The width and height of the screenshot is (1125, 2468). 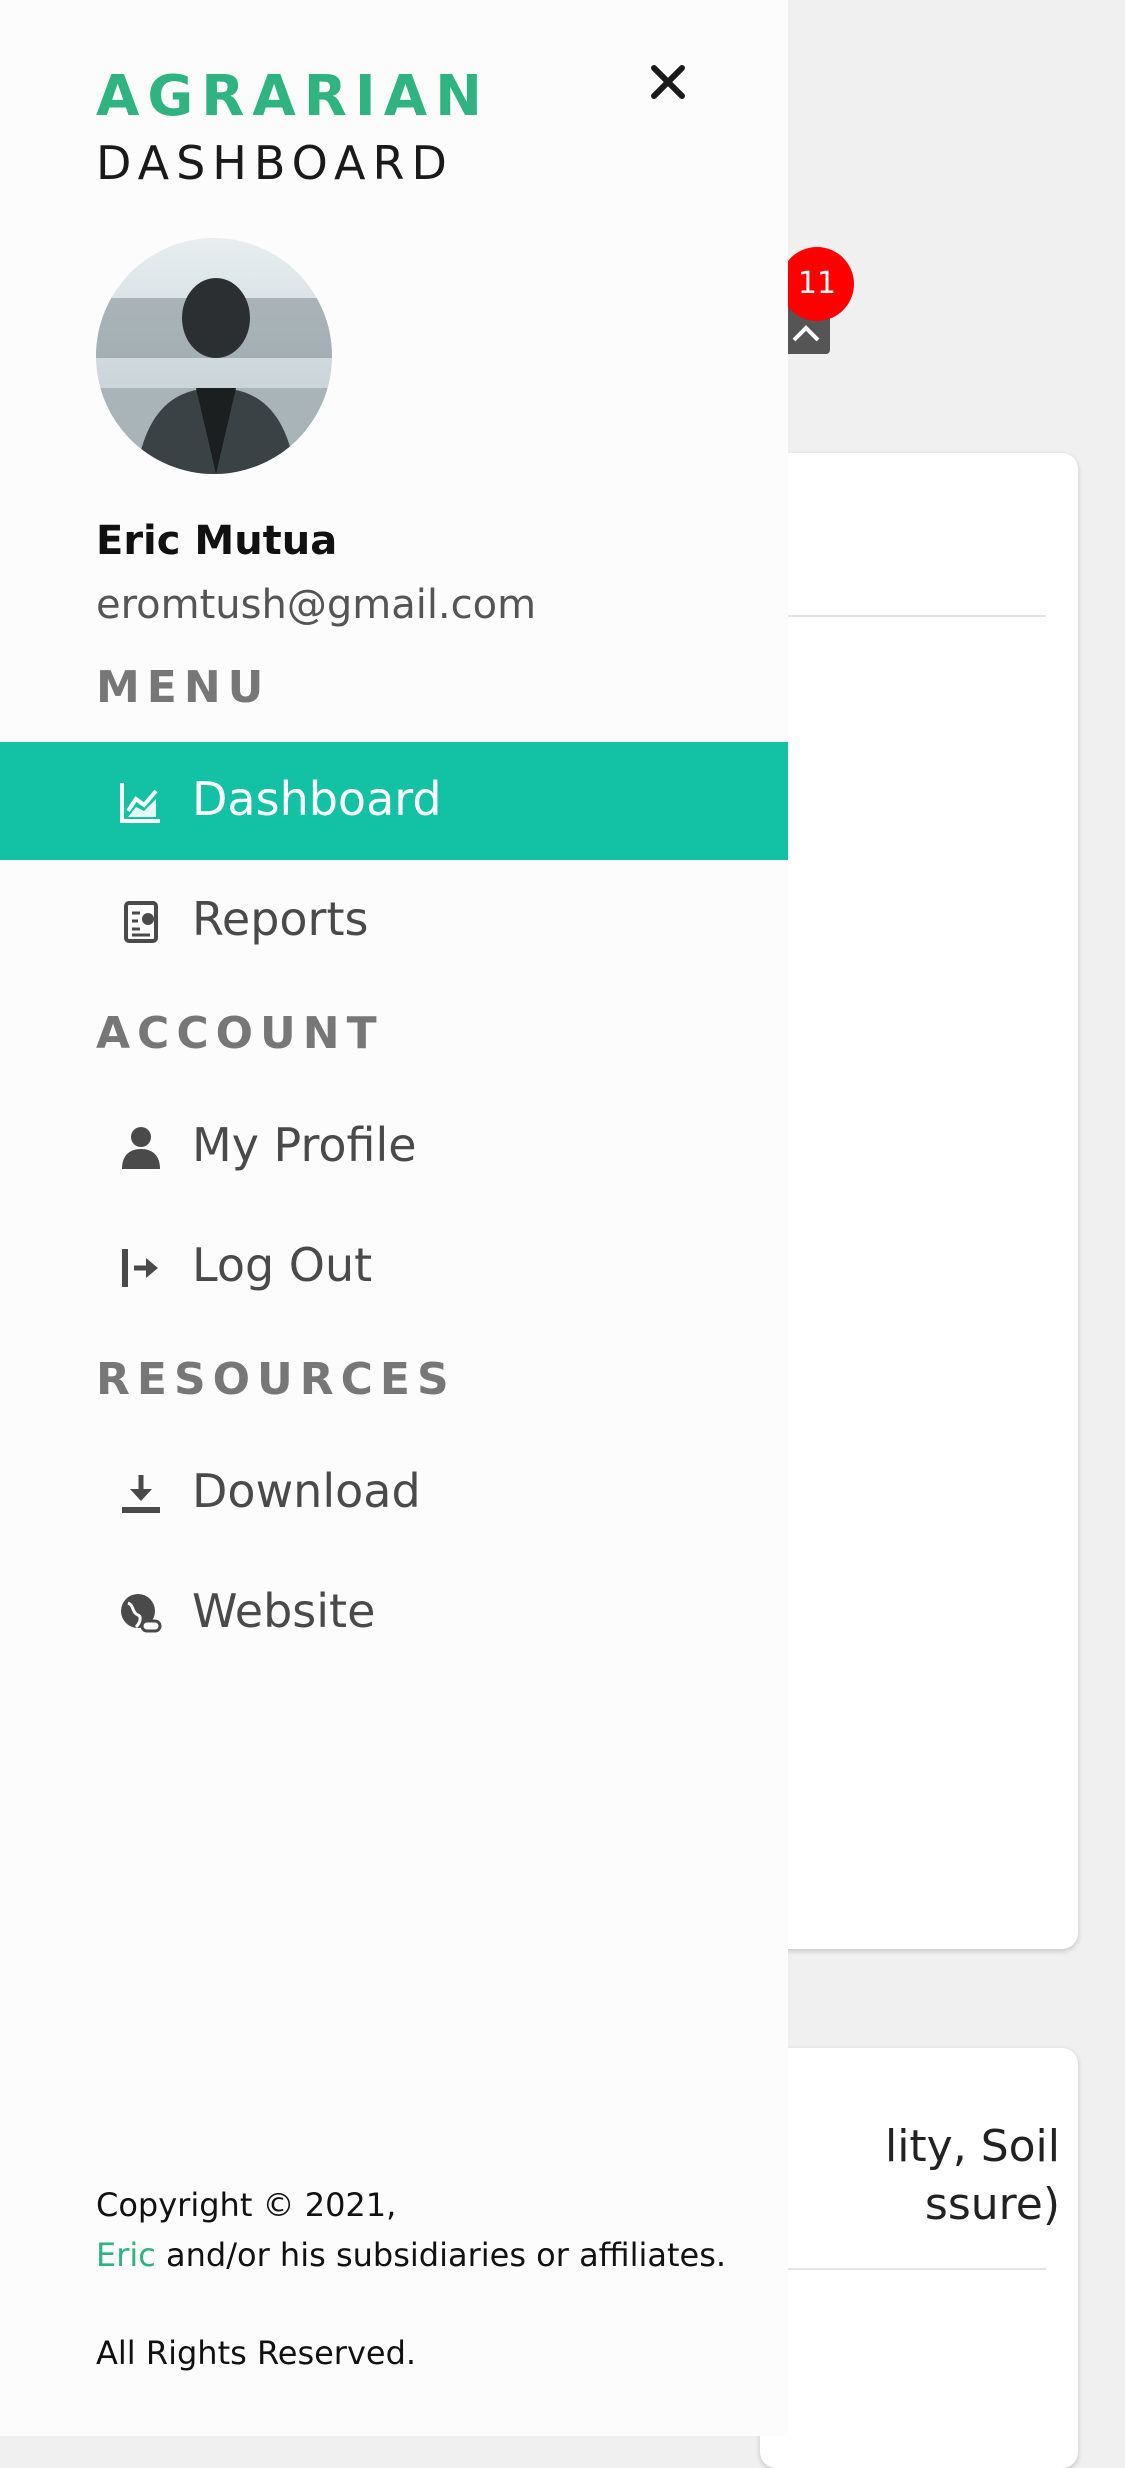 What do you see at coordinates (394, 1267) in the screenshot?
I see `nav-item-log-out: Log Out` at bounding box center [394, 1267].